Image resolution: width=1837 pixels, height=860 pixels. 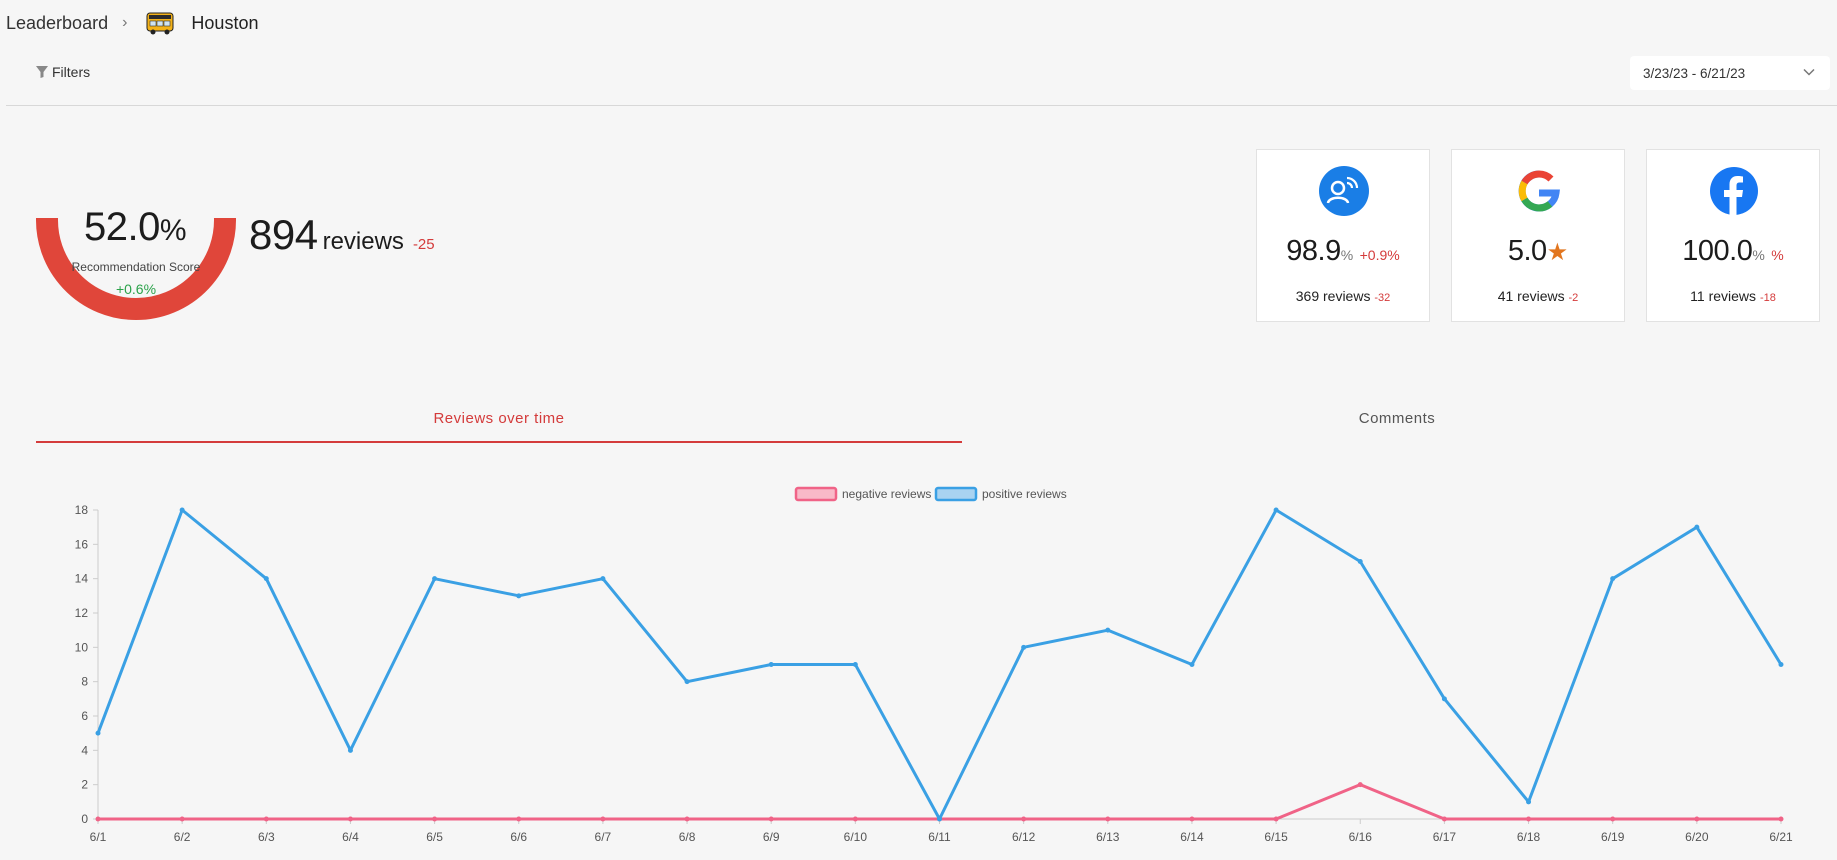 I want to click on x-tick-label: 6/1, so click(x=98, y=837).